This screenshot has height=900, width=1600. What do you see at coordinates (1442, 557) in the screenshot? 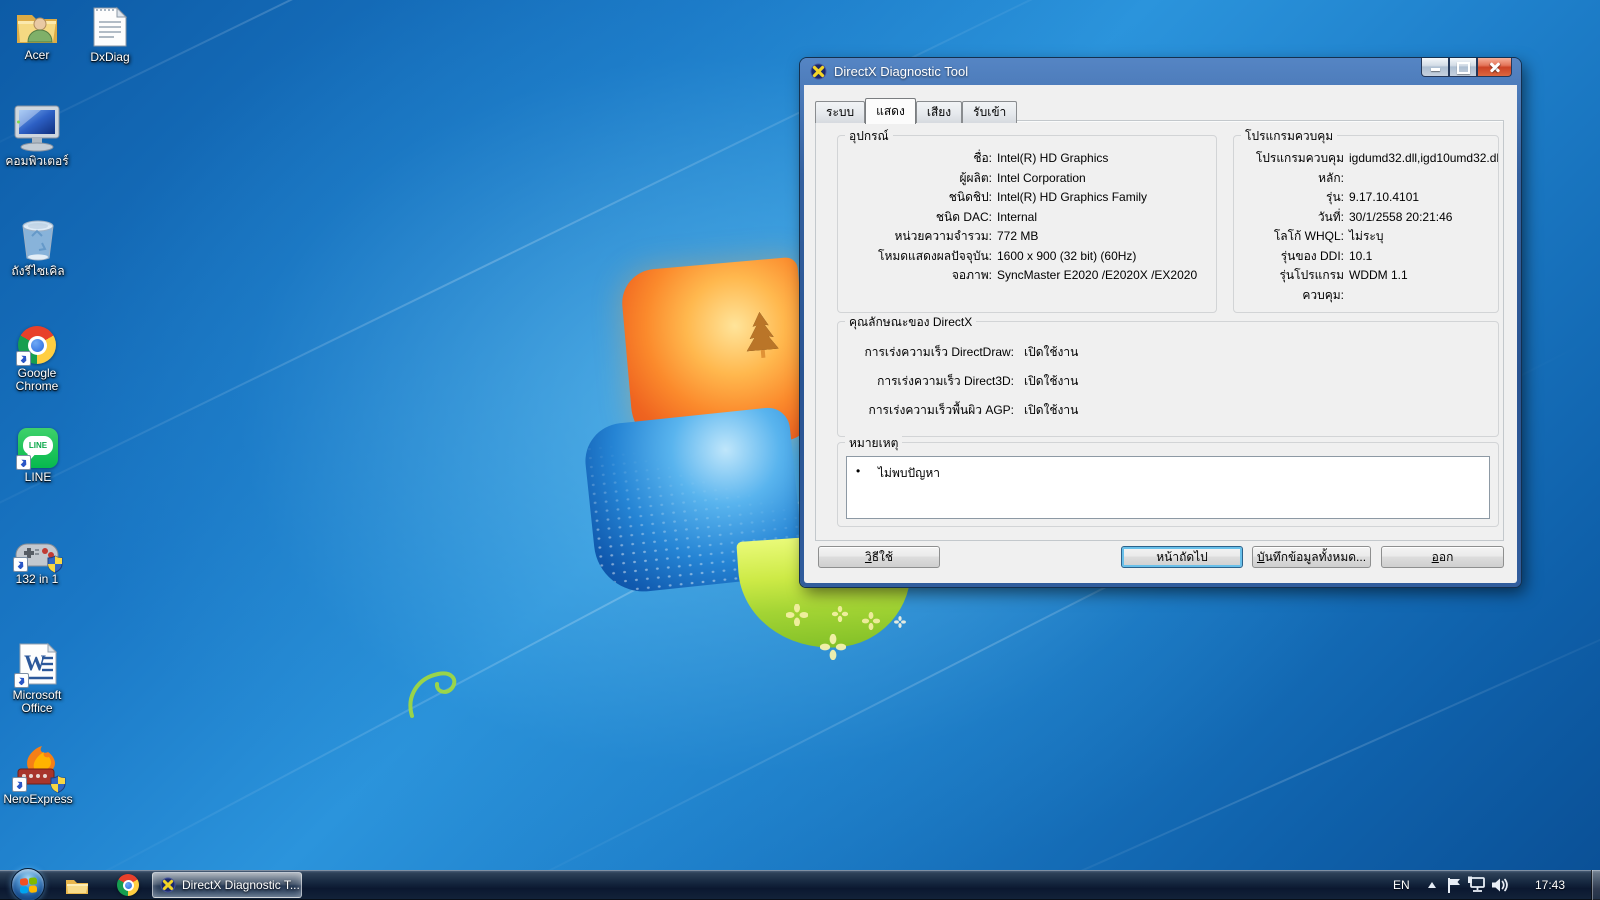
I see `exit-button: ออก` at bounding box center [1442, 557].